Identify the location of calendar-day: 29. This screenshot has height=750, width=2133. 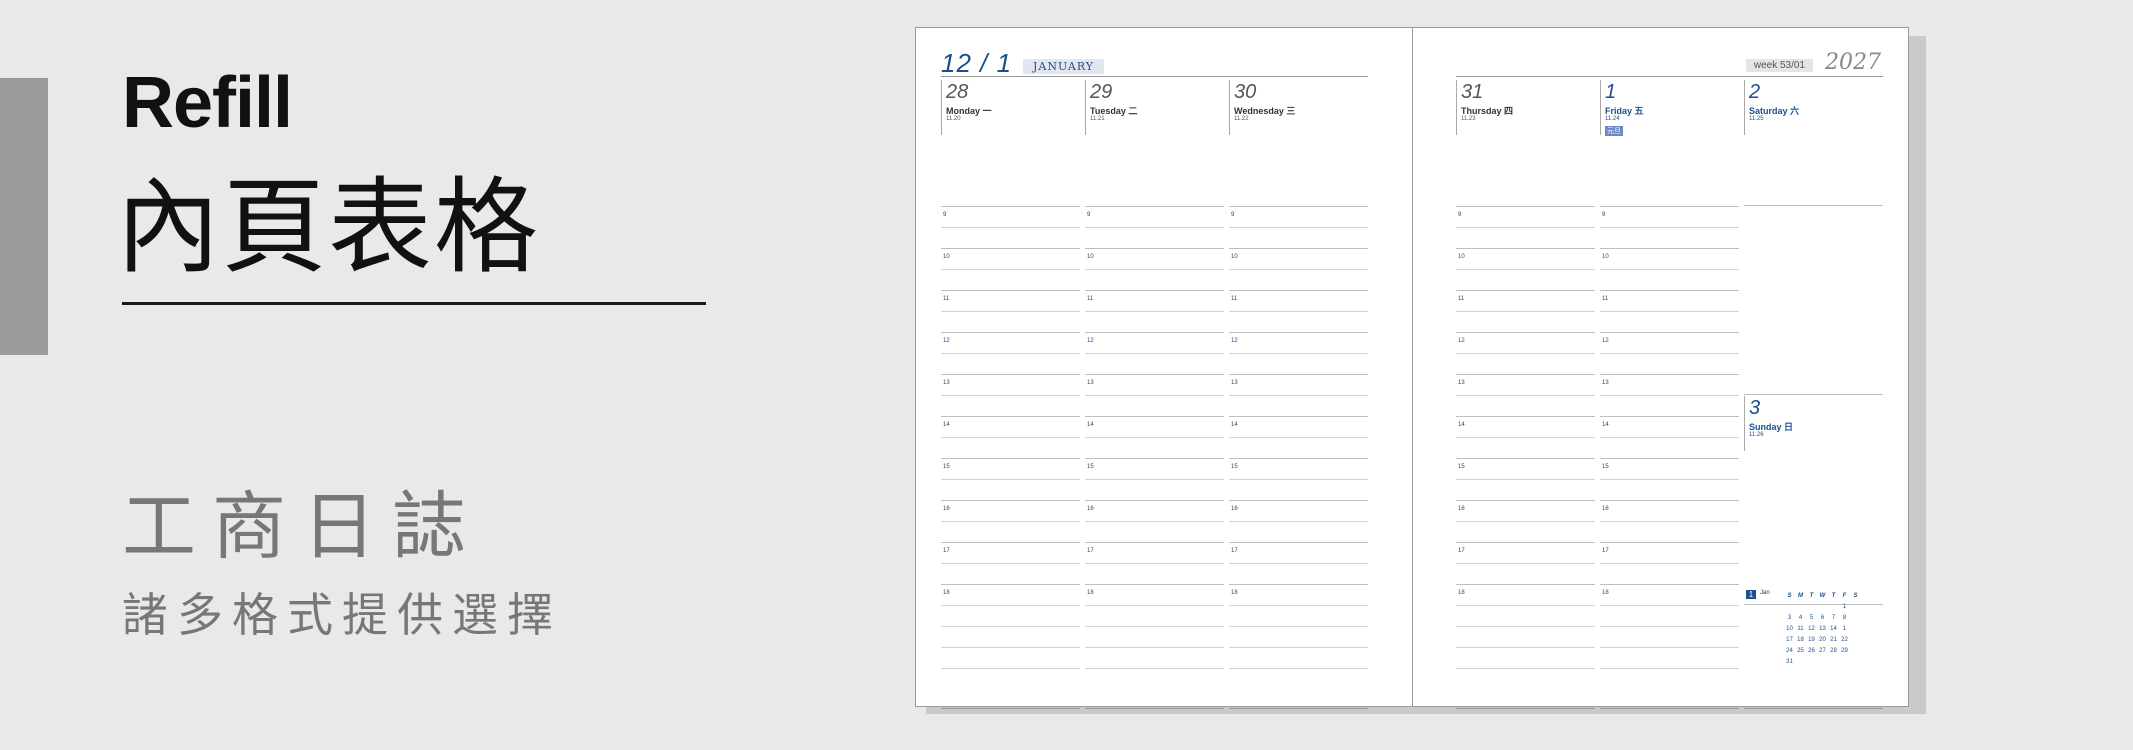
(1844, 650).